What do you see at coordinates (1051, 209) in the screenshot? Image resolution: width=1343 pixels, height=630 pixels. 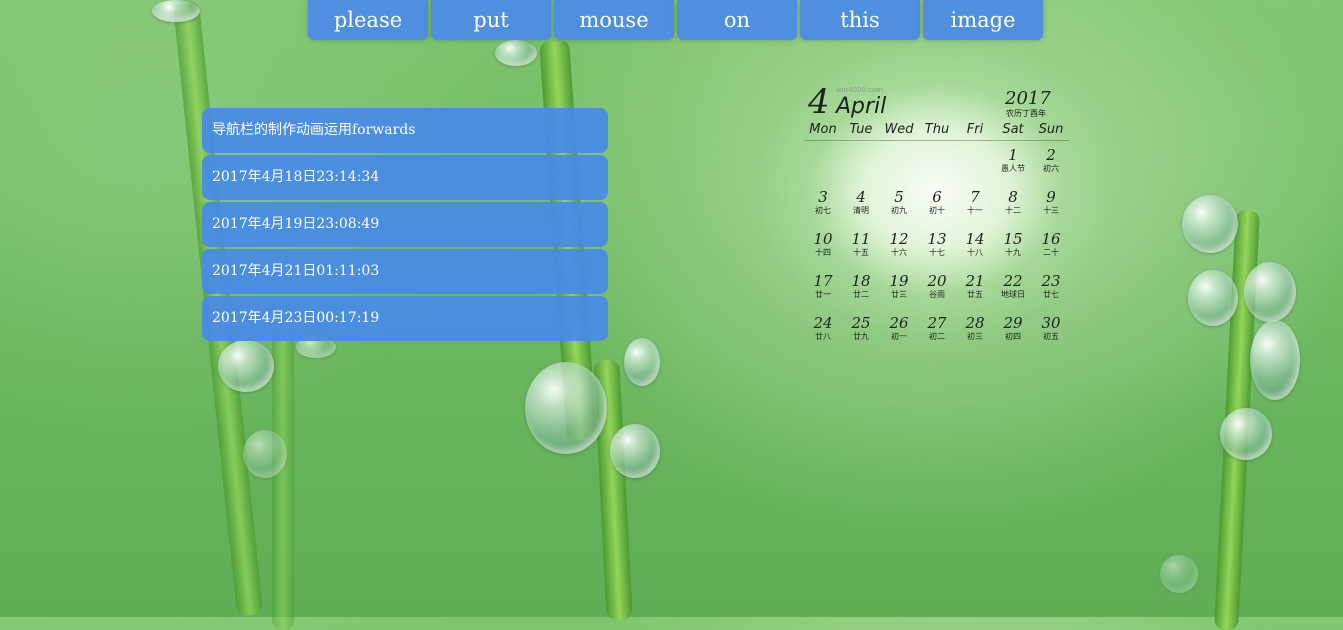 I see `calendar-day: 9 十三` at bounding box center [1051, 209].